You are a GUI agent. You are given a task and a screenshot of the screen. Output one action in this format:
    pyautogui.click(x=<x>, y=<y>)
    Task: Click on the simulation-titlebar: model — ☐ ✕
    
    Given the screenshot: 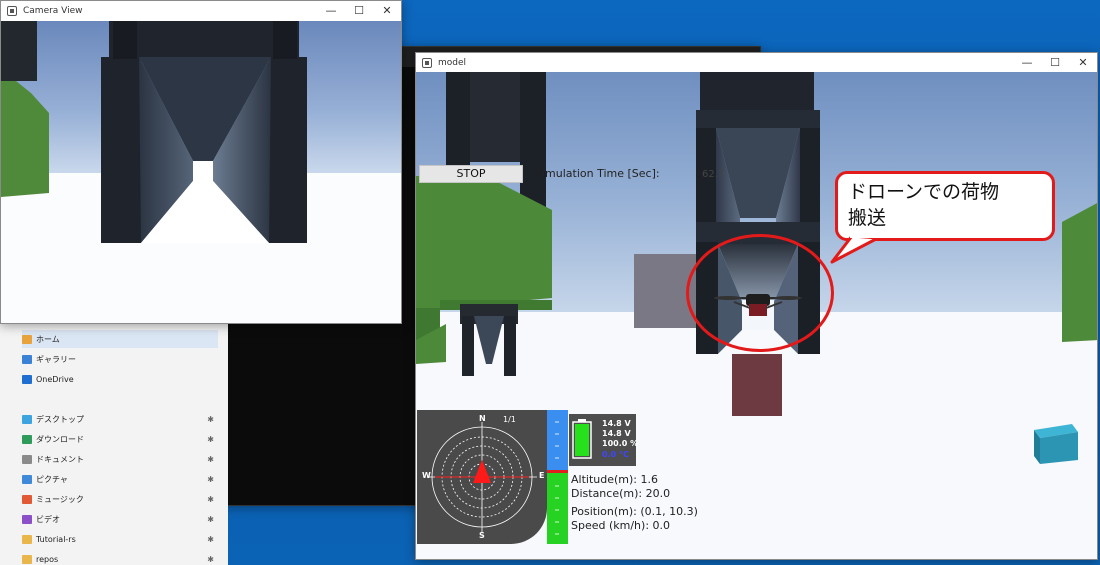 What is the action you would take?
    pyautogui.click(x=756, y=62)
    